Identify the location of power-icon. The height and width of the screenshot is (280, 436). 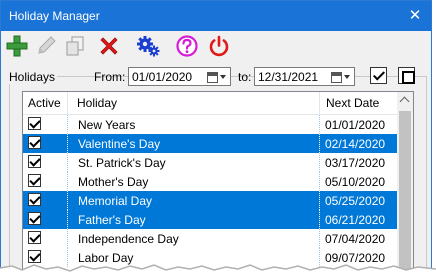
(219, 46).